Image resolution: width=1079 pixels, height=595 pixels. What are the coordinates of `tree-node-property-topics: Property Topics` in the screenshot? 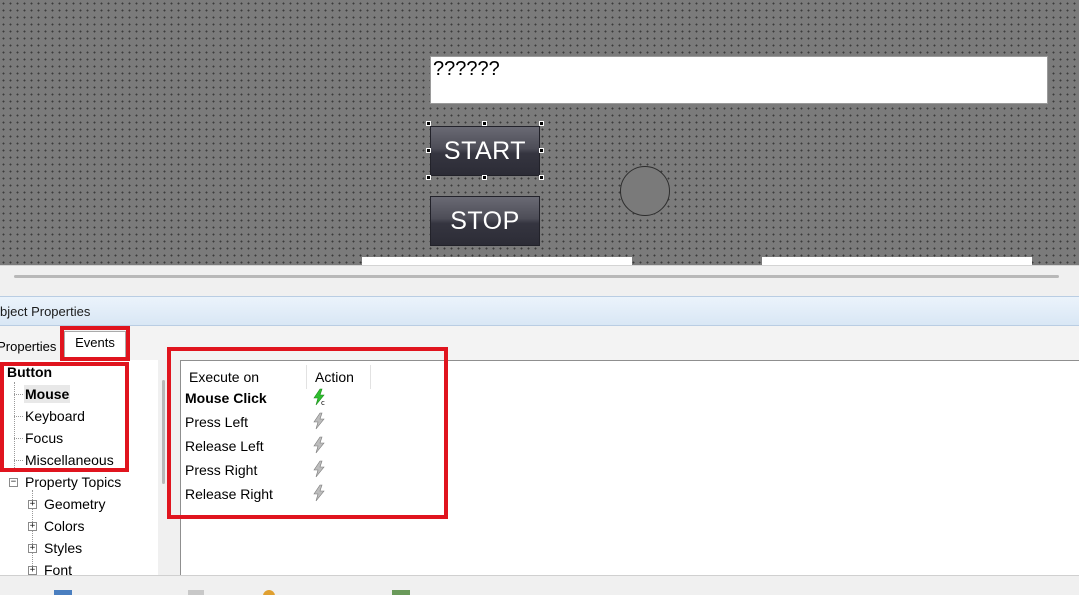 It's located at (73, 482).